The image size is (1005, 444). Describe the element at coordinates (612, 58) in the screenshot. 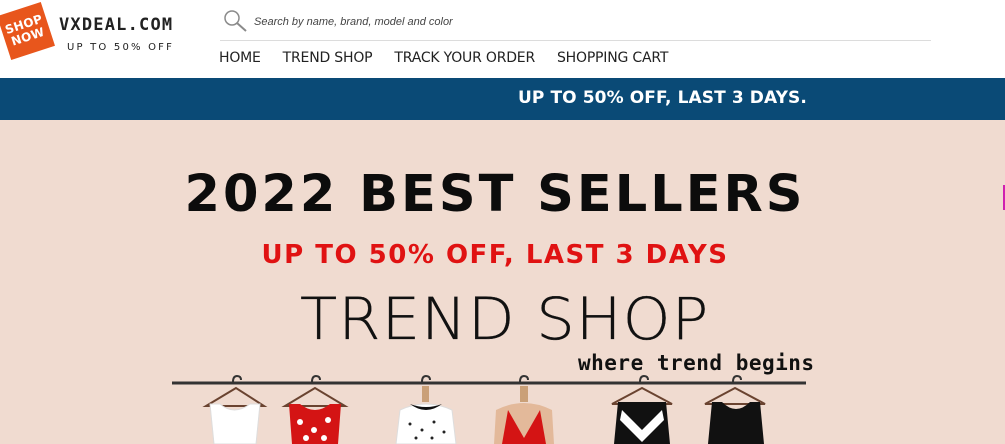

I see `nav-shopping-cart: SHOPPING CART` at that location.